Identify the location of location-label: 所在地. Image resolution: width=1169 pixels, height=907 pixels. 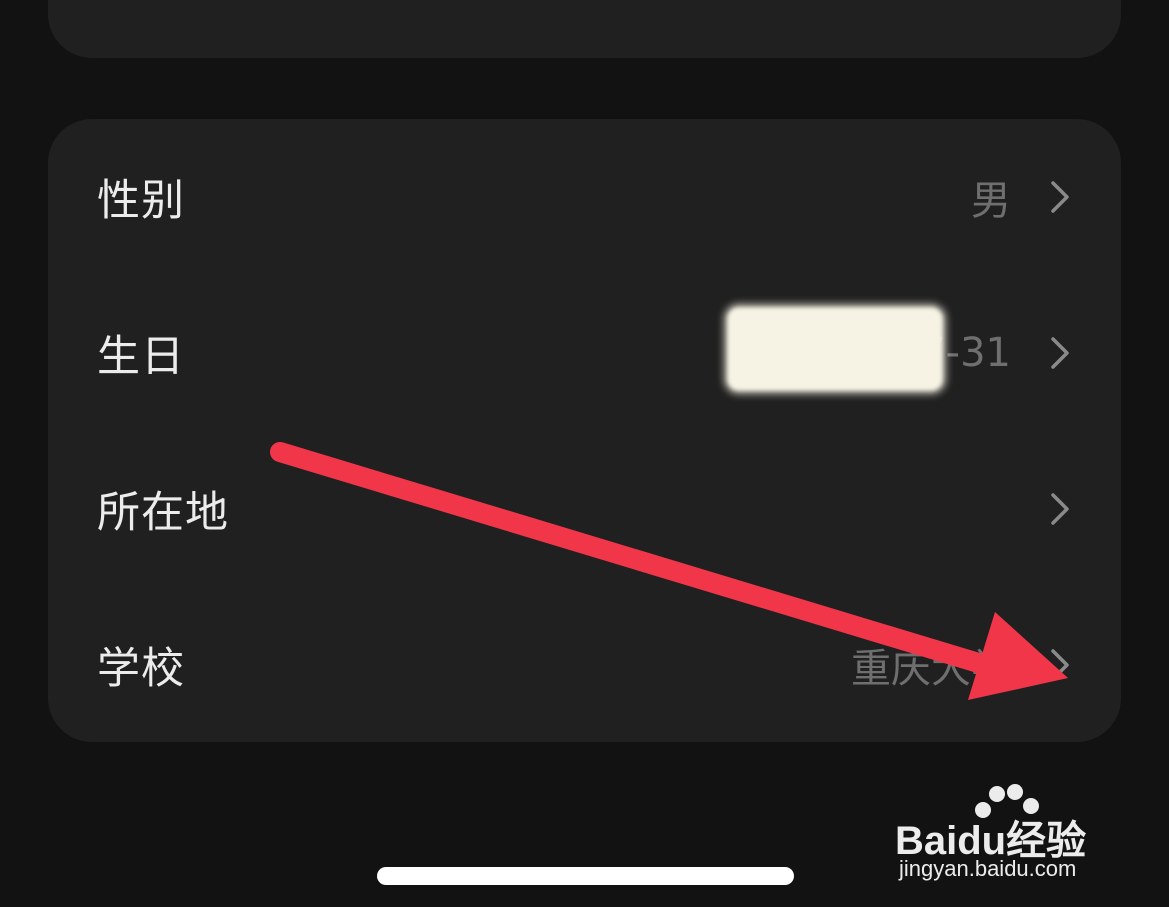
(163, 513).